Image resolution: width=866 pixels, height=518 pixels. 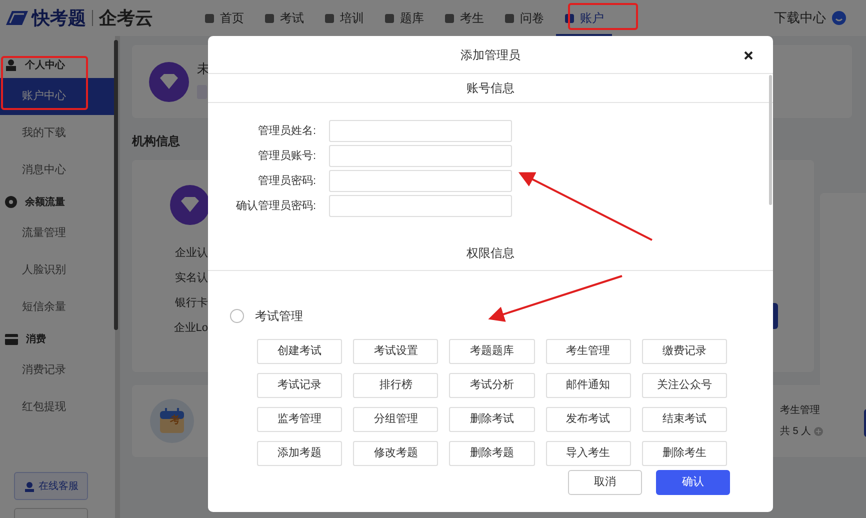 I want to click on nav-tab: 培训, so click(x=344, y=18).